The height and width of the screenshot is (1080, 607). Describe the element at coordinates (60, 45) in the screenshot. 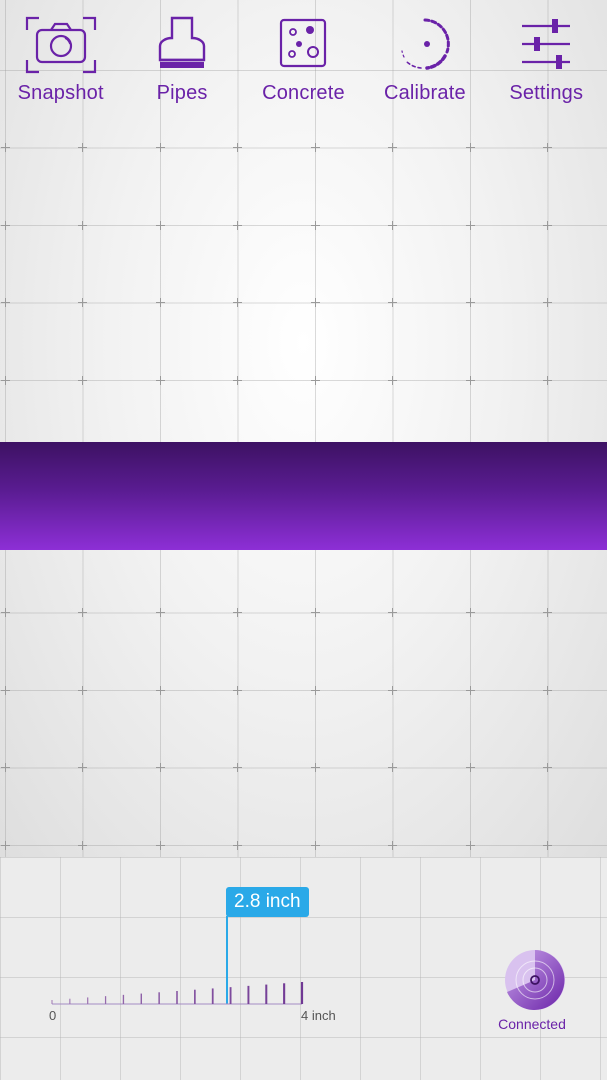

I see `camera-icon` at that location.